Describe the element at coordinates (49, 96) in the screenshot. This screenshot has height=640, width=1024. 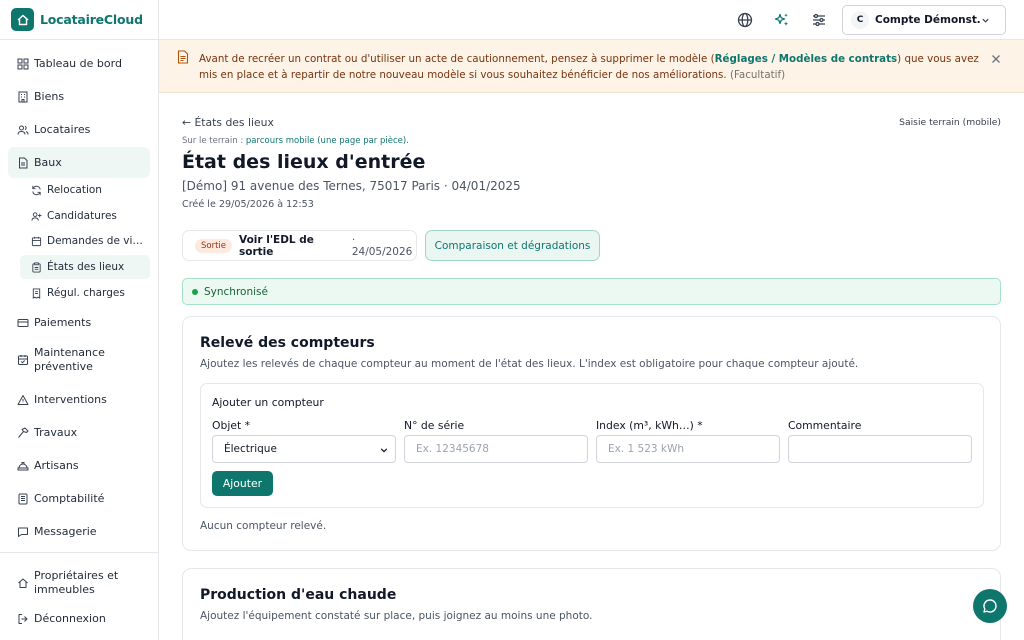
I see `sidebar-item-label: Biens` at that location.